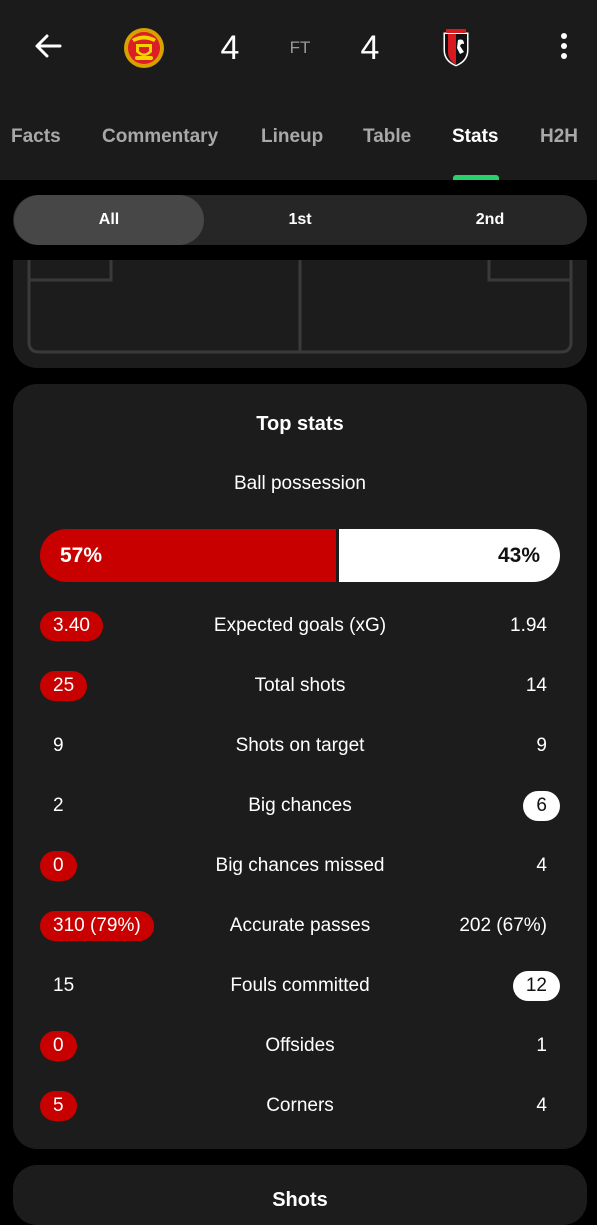  I want to click on match-status: FT, so click(300, 47).